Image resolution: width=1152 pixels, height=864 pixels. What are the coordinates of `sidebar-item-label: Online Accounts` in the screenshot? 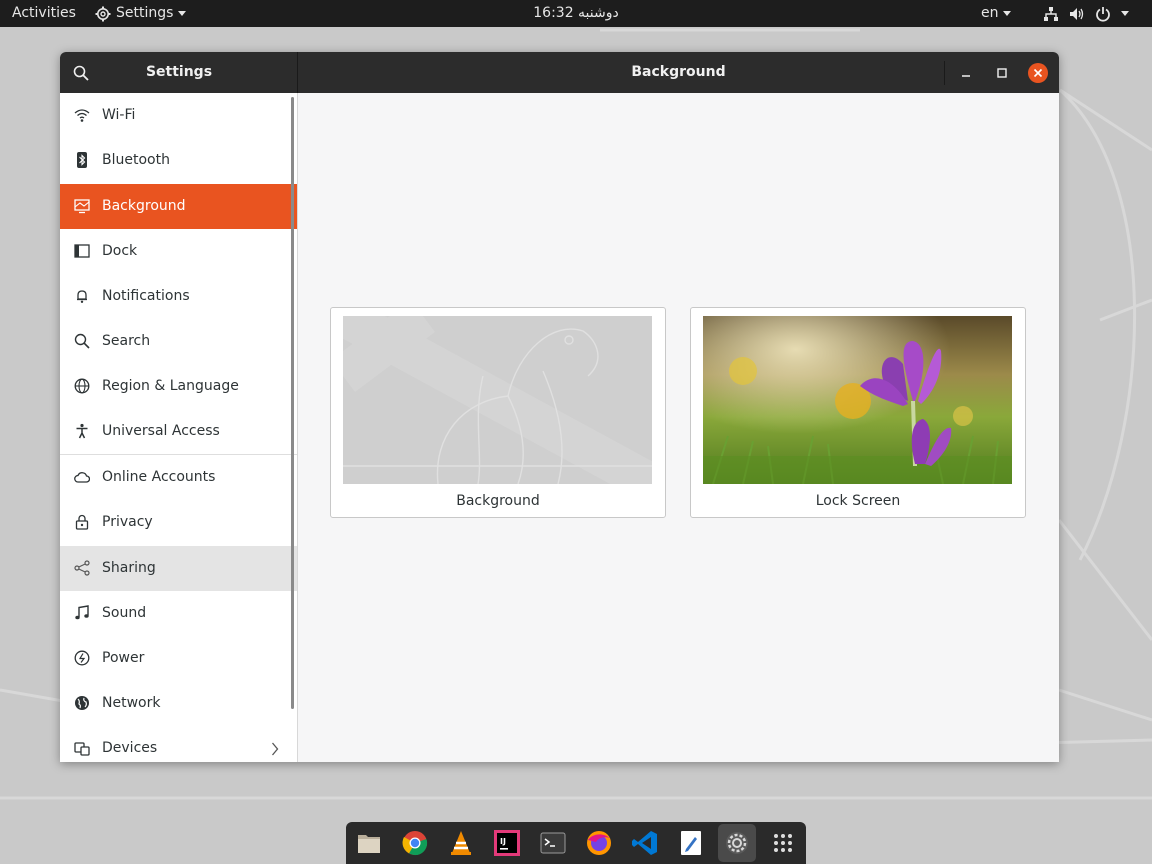 It's located at (159, 477).